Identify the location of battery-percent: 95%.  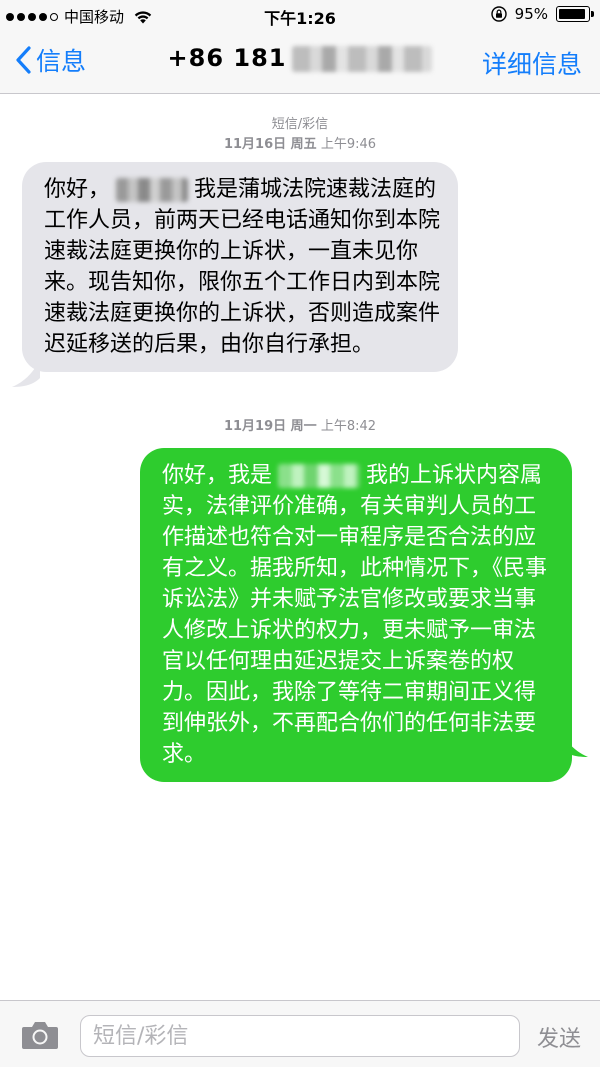
(531, 14).